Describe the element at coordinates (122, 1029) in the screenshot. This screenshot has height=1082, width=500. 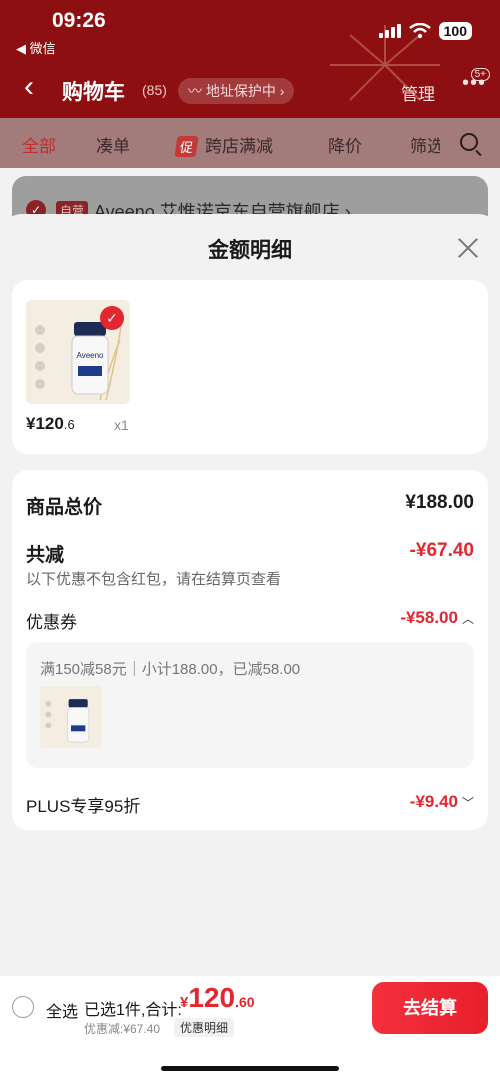
I see `discount-summary: 优惠减:¥67.40` at that location.